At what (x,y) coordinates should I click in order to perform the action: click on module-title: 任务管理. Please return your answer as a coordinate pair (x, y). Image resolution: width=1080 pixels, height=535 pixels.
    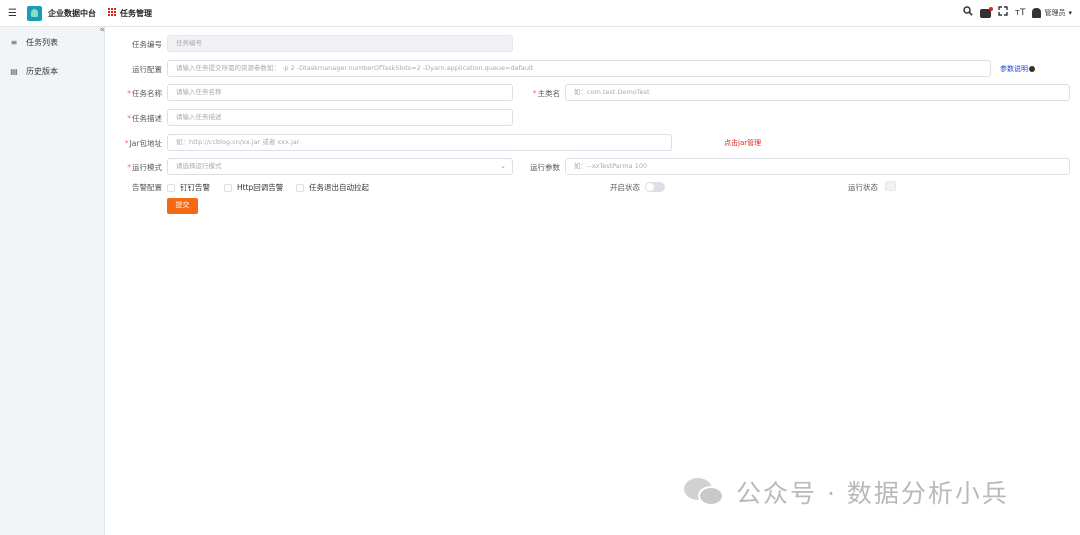
    Looking at the image, I should click on (136, 13).